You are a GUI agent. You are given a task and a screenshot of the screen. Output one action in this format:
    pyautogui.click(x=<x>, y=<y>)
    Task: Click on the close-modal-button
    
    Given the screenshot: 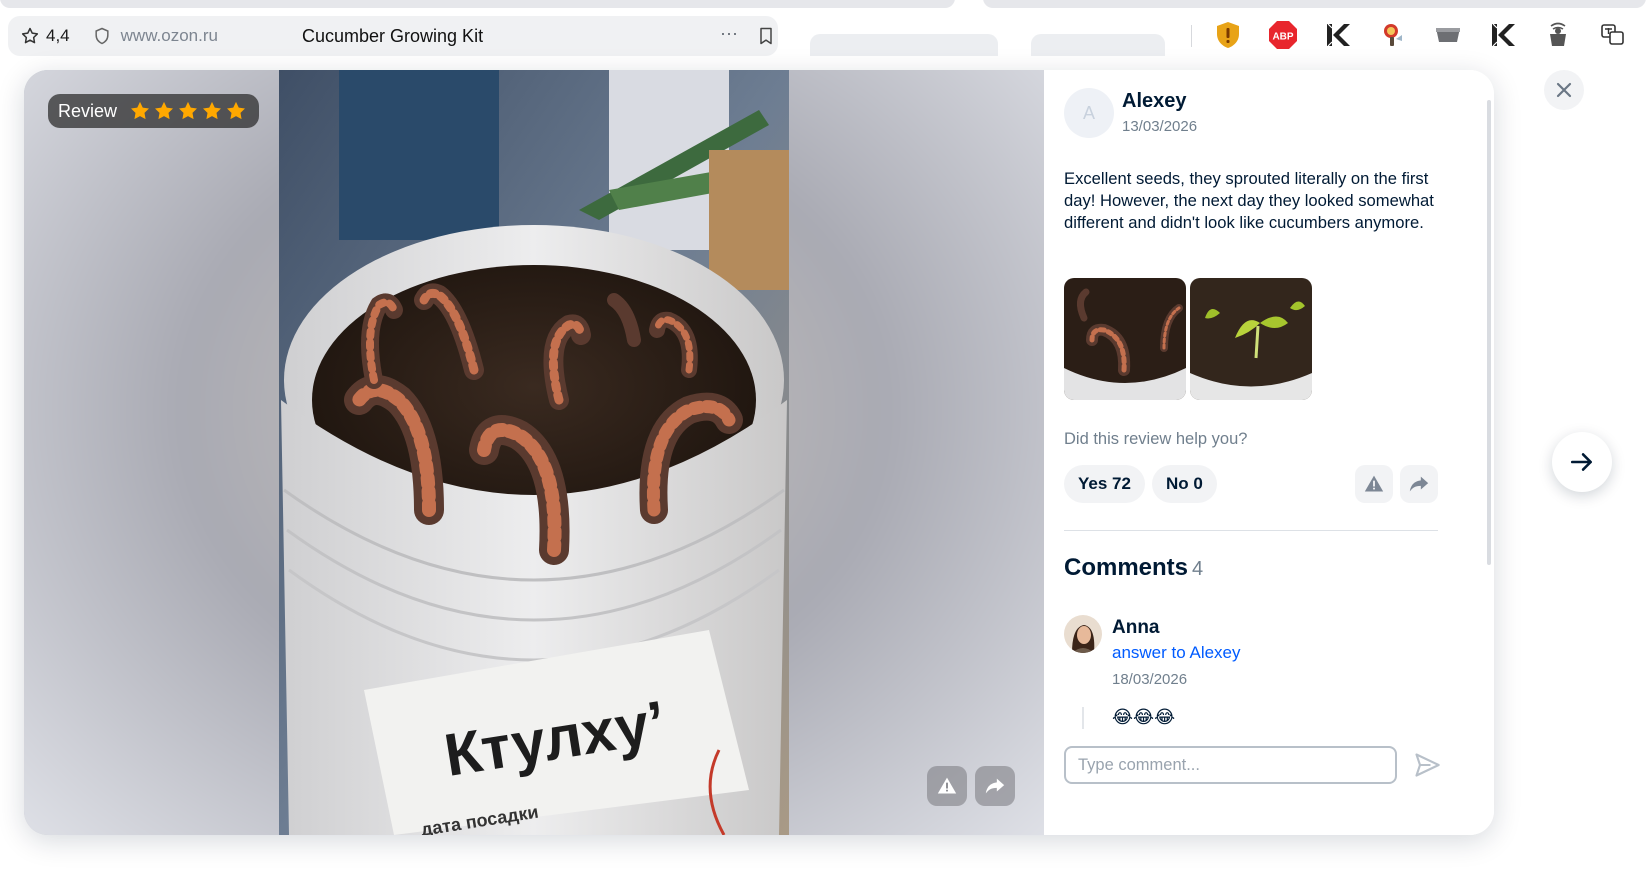 What is the action you would take?
    pyautogui.click(x=1564, y=90)
    